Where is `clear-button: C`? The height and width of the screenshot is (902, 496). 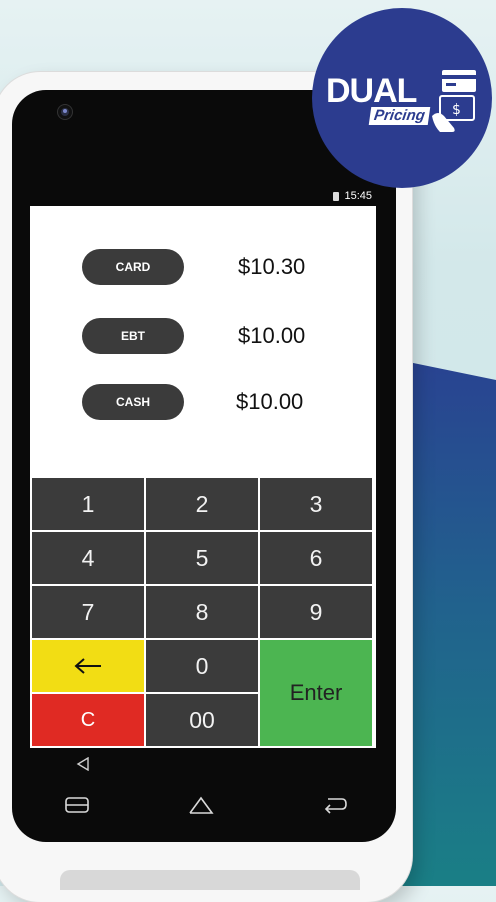
clear-button: C is located at coordinates (88, 720).